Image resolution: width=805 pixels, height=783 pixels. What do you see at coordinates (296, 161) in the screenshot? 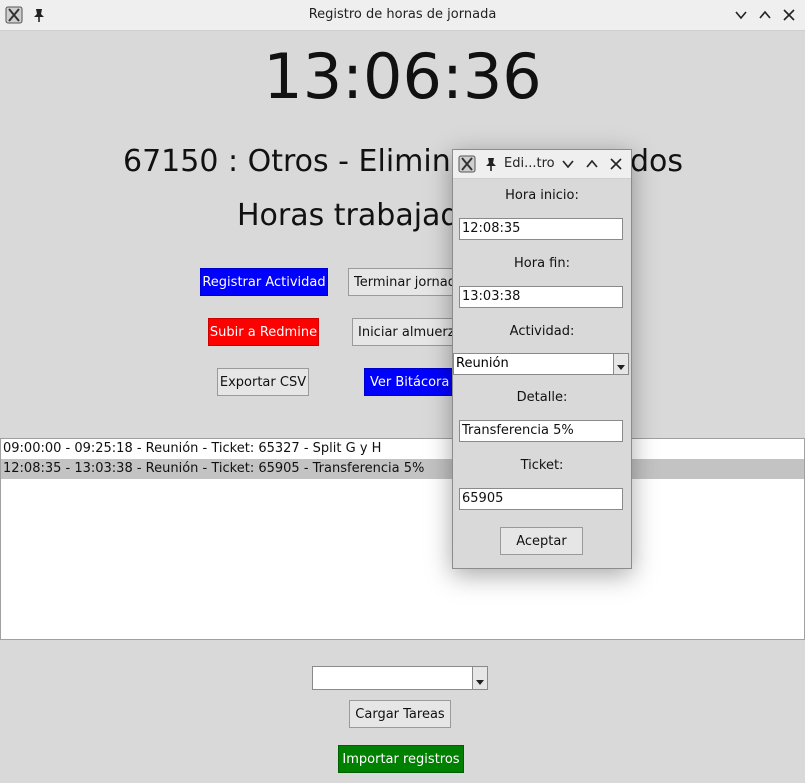
I see `current-task-label: 67150 : Otros - Elimina` at bounding box center [296, 161].